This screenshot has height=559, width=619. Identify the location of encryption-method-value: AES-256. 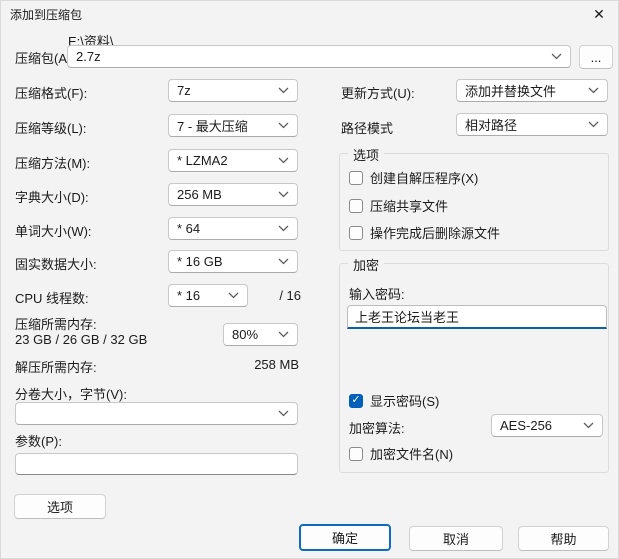
(526, 425).